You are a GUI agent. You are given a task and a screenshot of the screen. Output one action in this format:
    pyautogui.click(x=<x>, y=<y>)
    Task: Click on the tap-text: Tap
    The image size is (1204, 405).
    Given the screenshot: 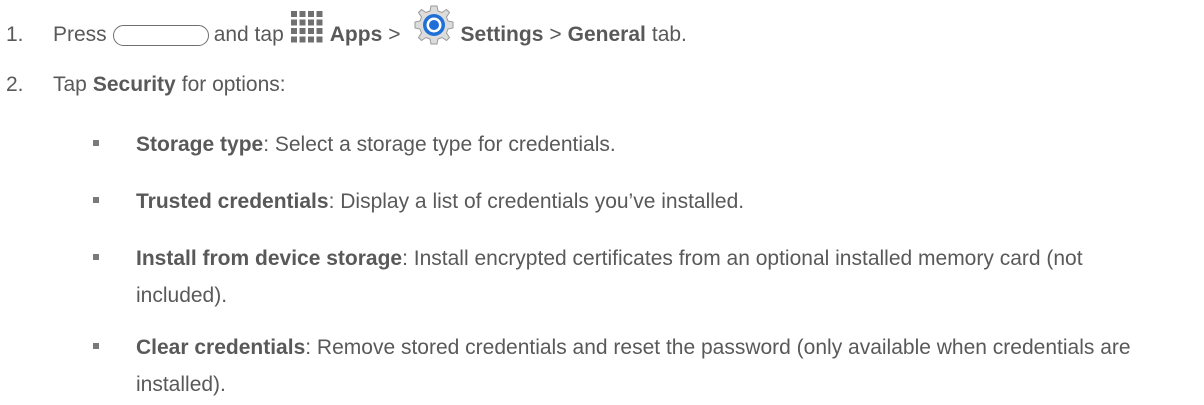 What is the action you would take?
    pyautogui.click(x=70, y=84)
    